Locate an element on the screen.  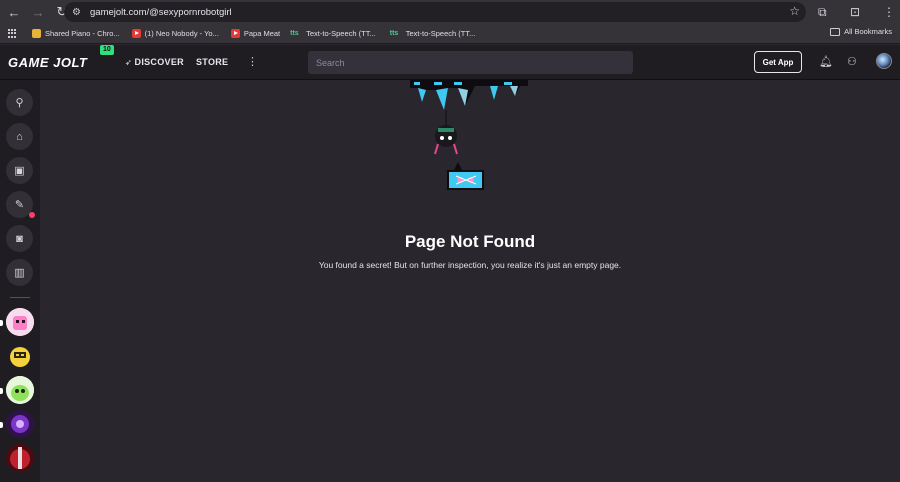
rocket-icon: ➶ is located at coordinates (130, 62).